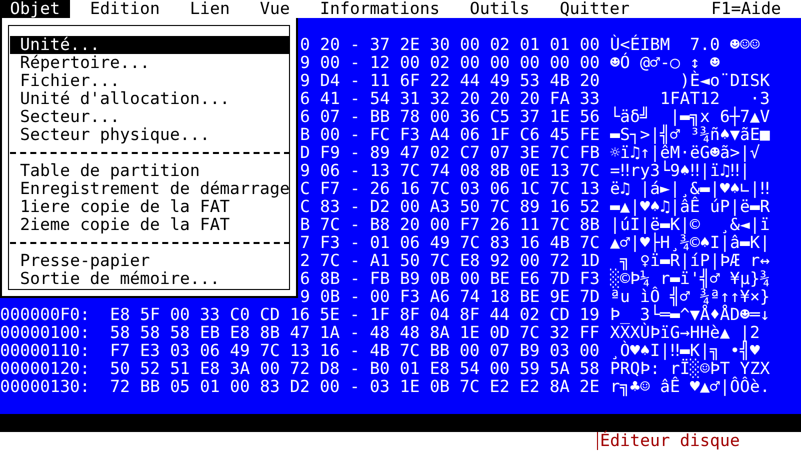 This screenshot has height=452, width=801. What do you see at coordinates (450, 117) in the screenshot?
I see `hex-bytes: 6 07 - BB 78 00 36 C5 37 1E 56` at bounding box center [450, 117].